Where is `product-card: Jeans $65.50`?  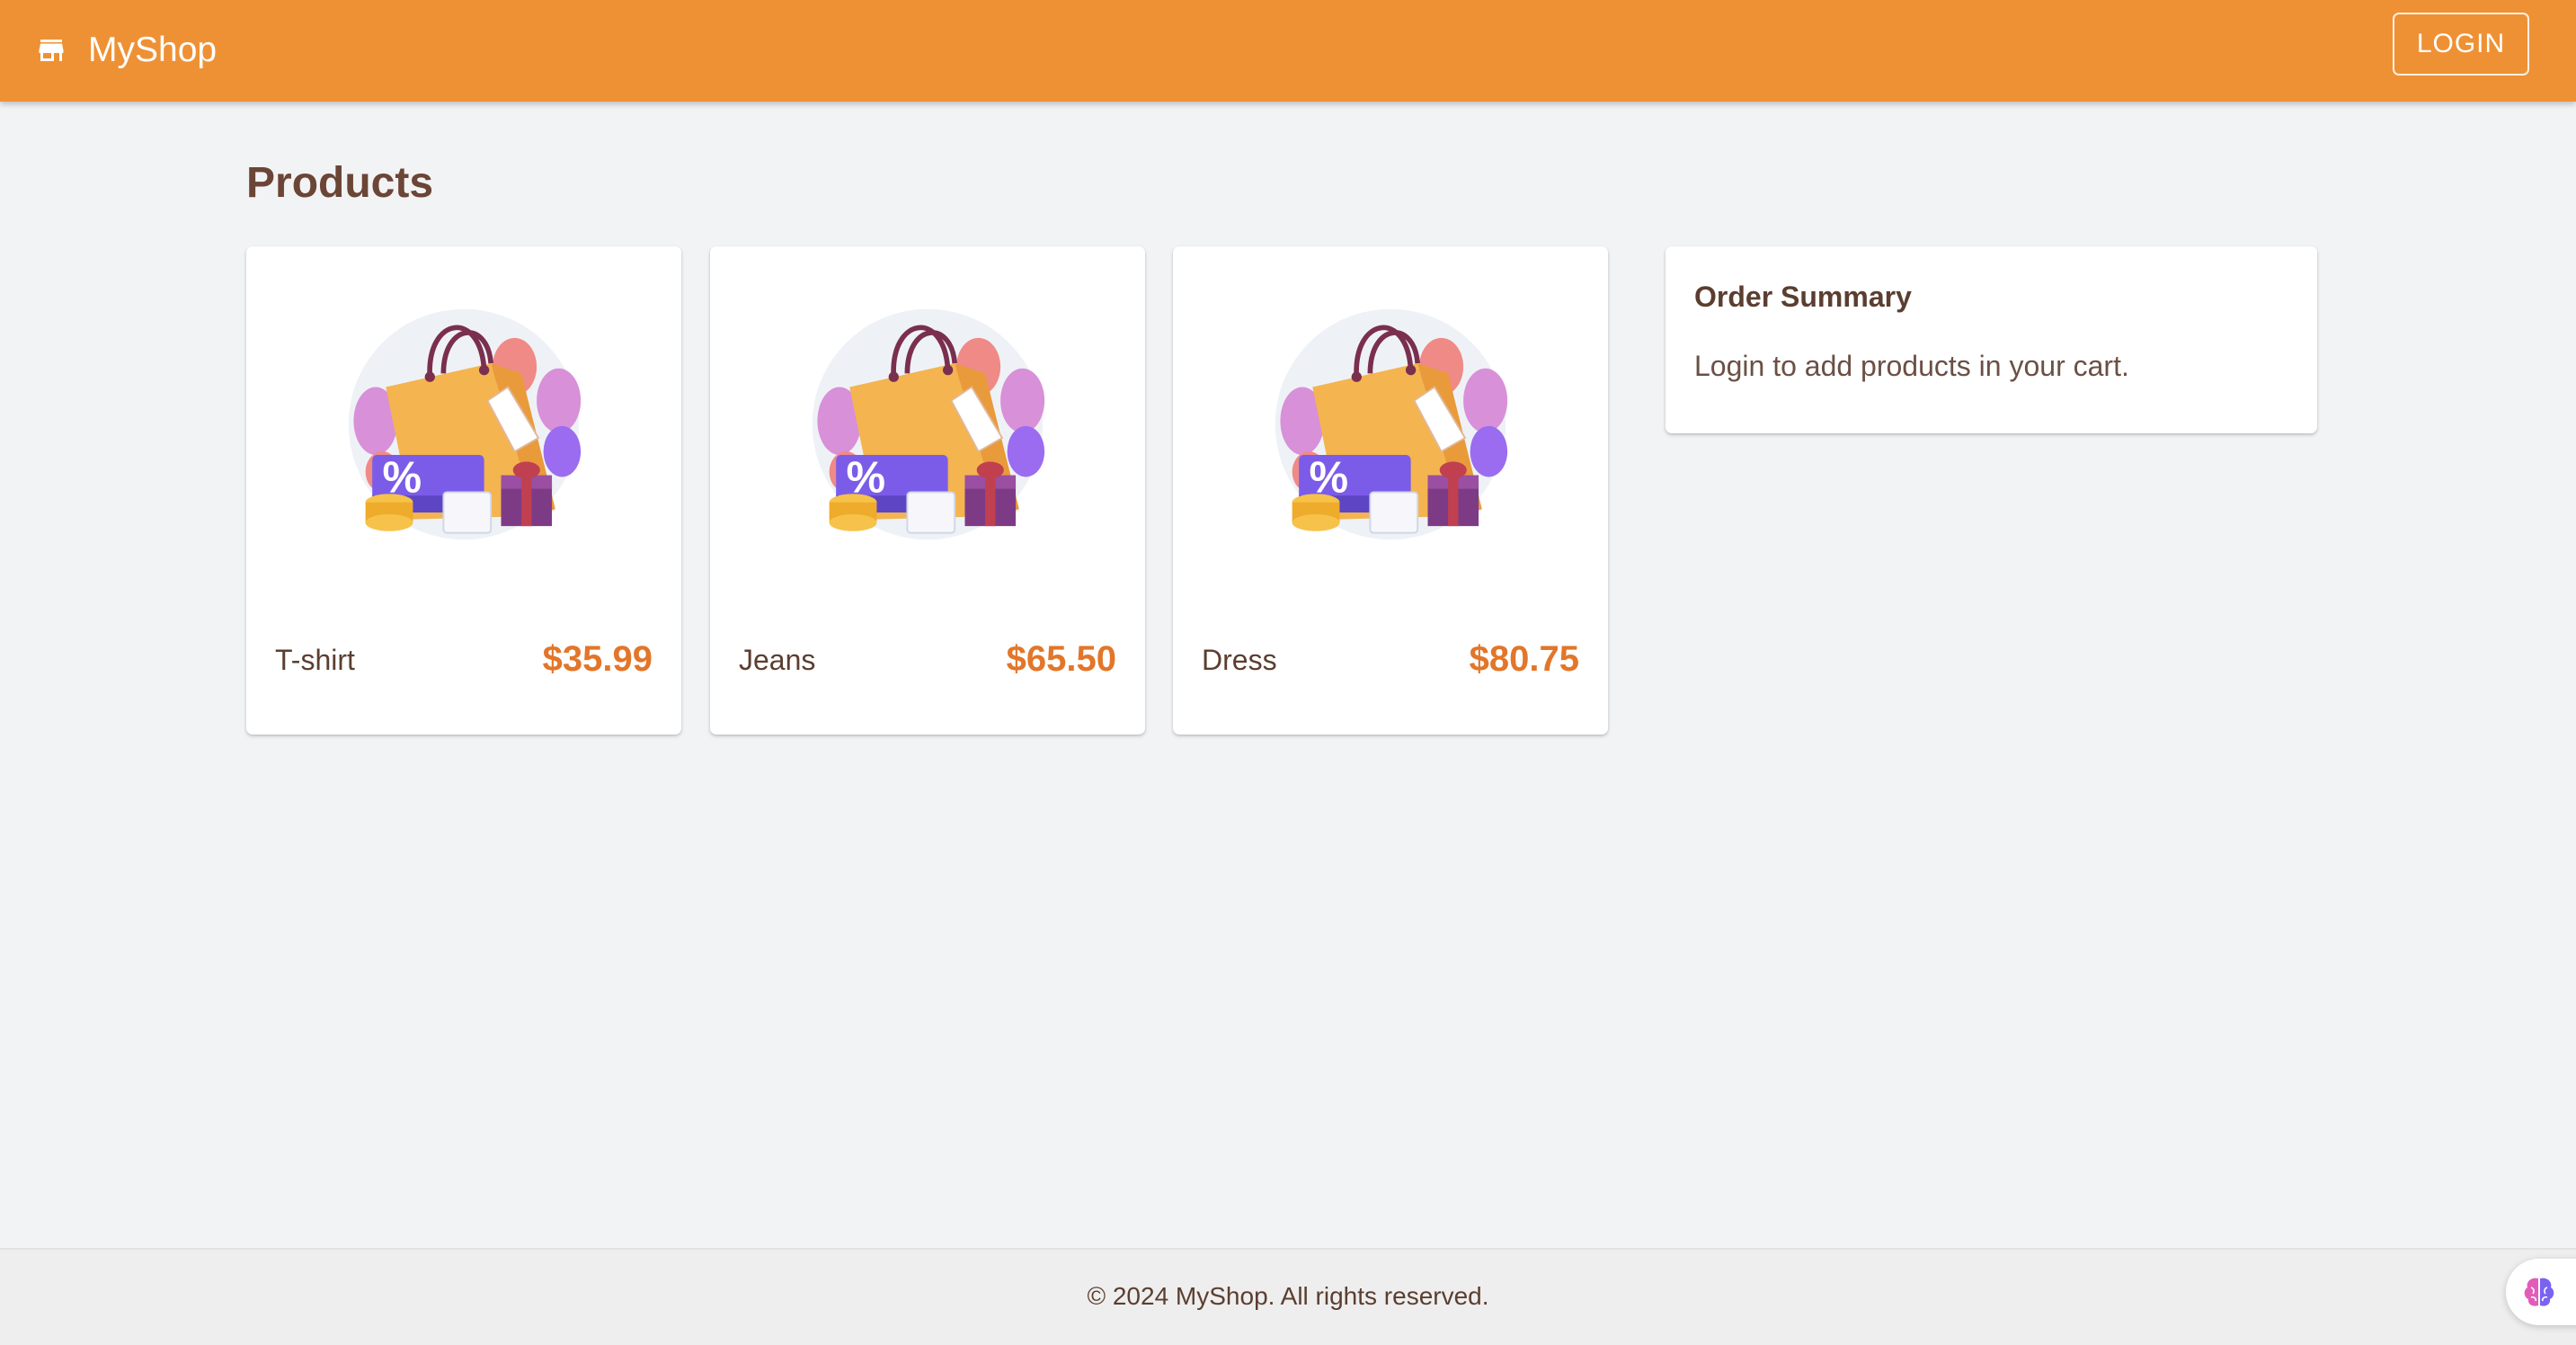
product-card: Jeans $65.50 is located at coordinates (927, 490).